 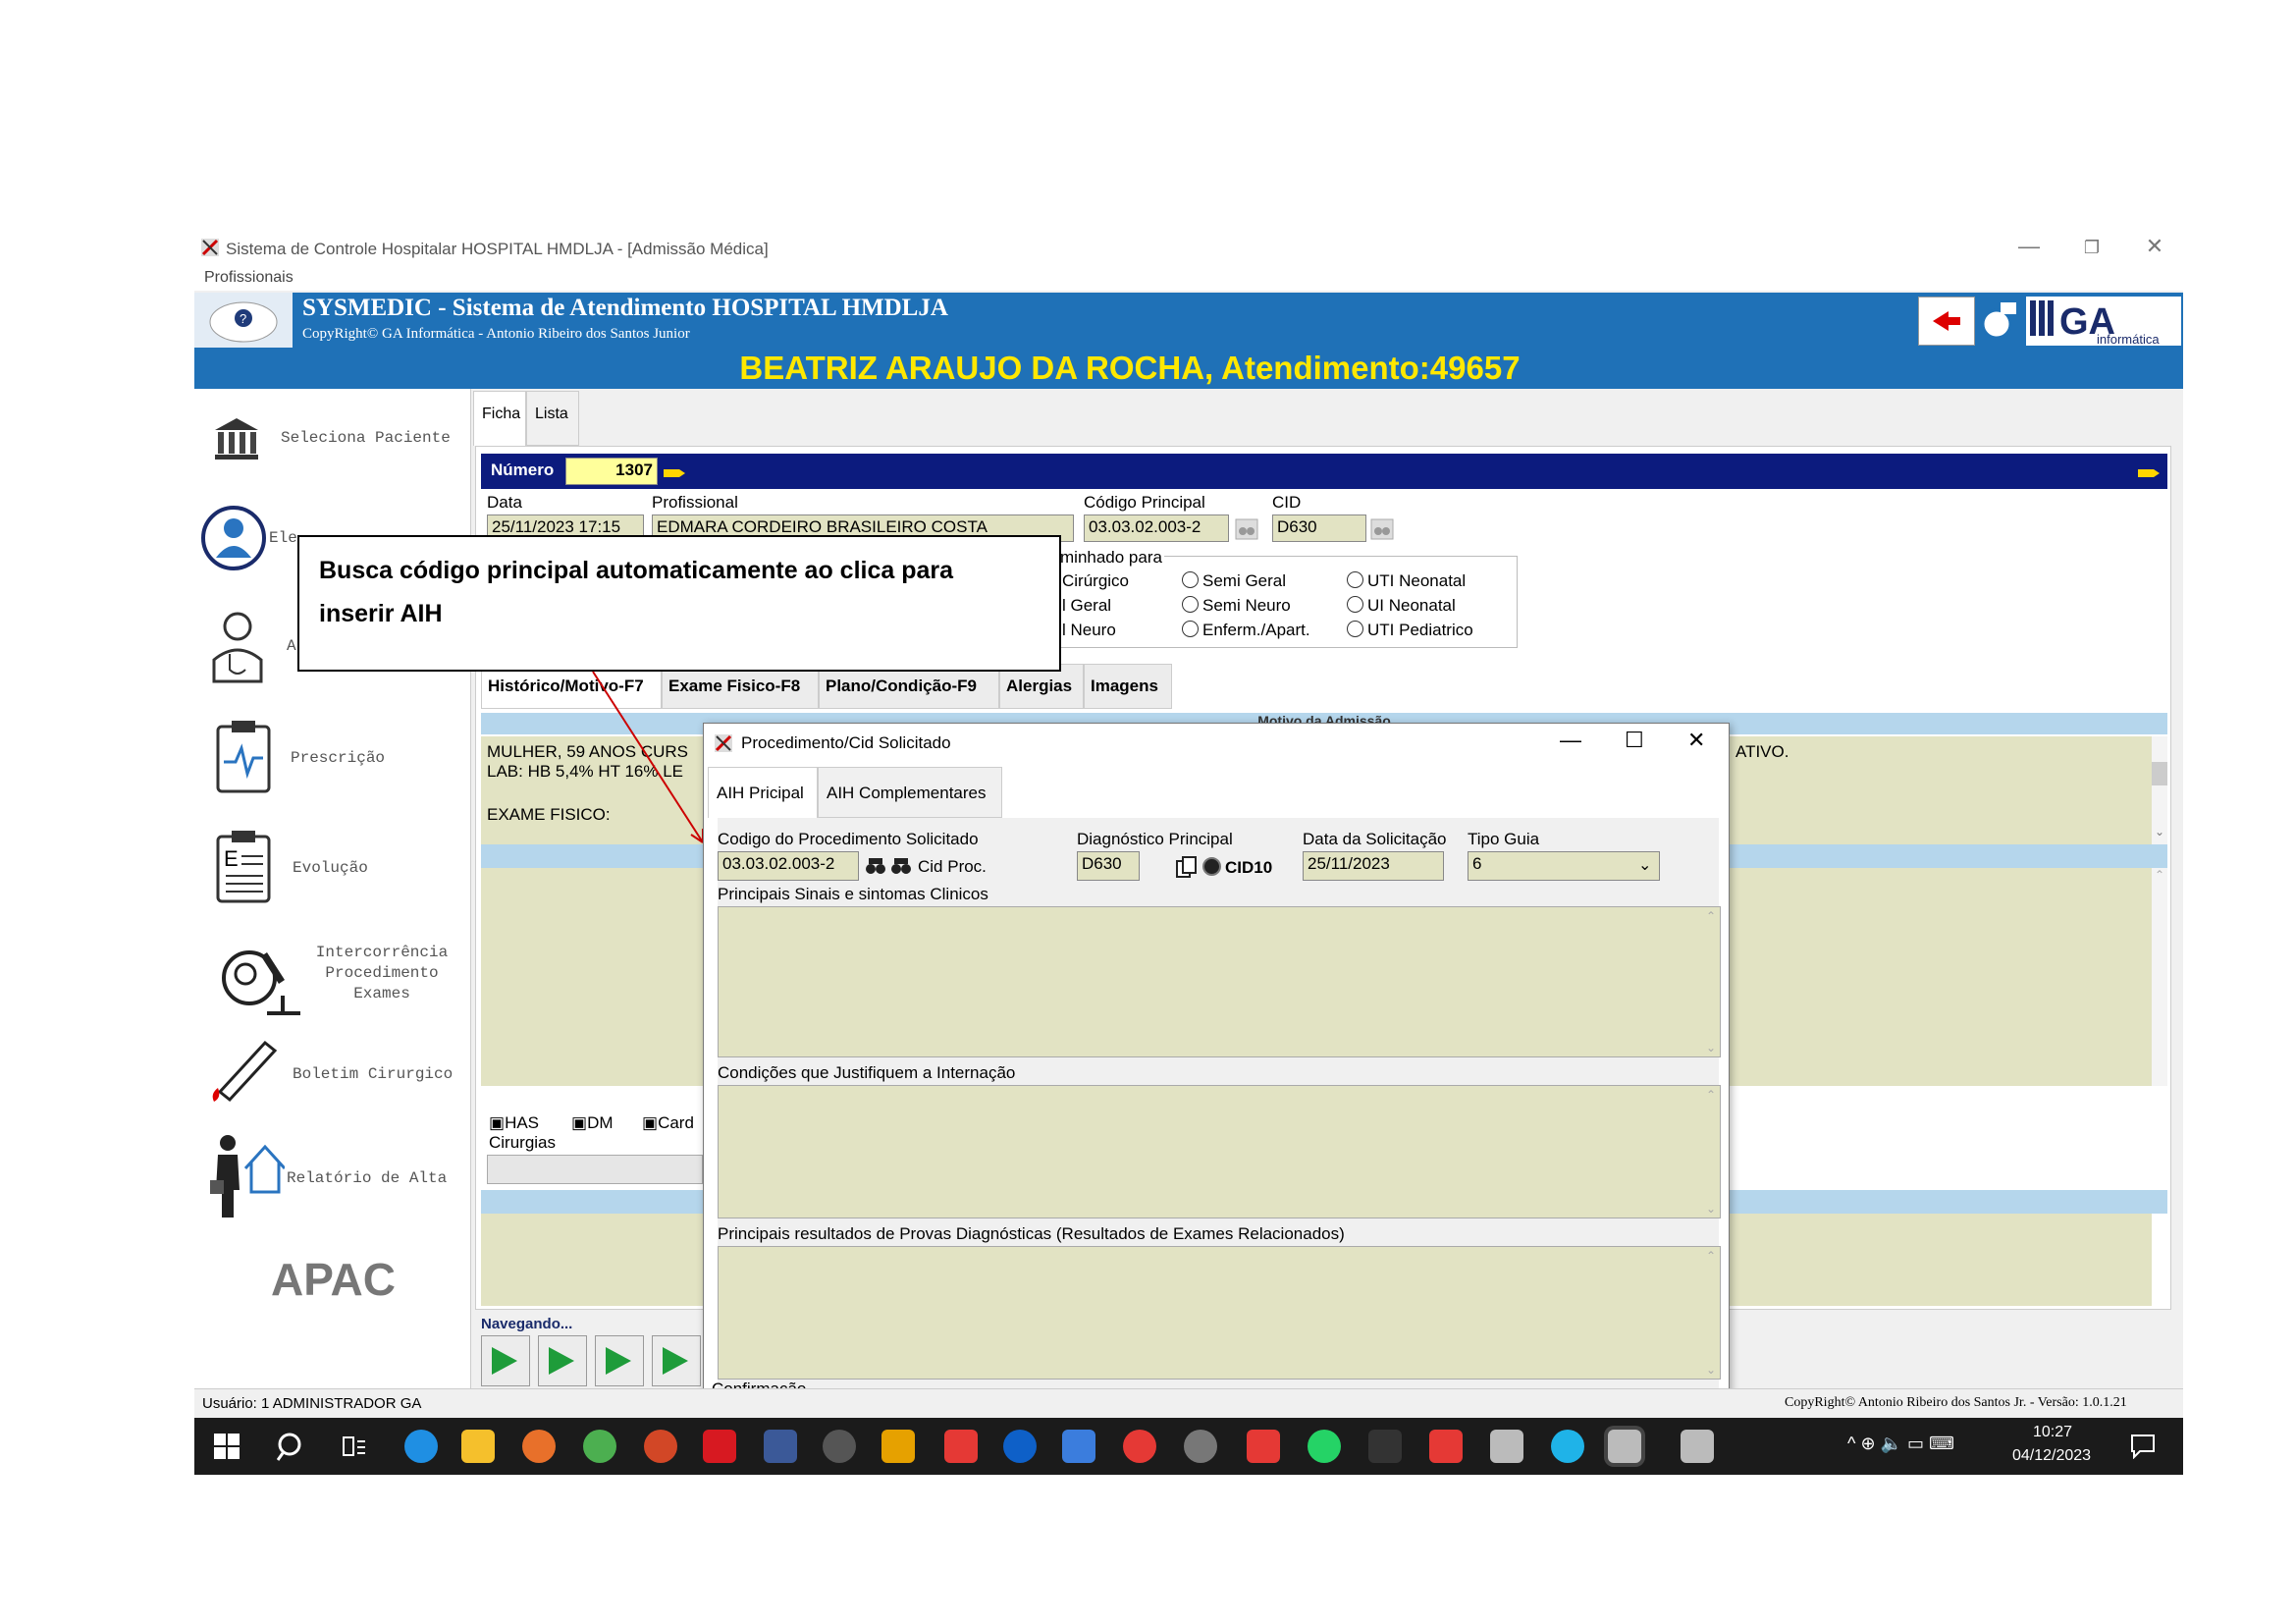 What do you see at coordinates (355, 1446) in the screenshot?
I see `task-view-icon` at bounding box center [355, 1446].